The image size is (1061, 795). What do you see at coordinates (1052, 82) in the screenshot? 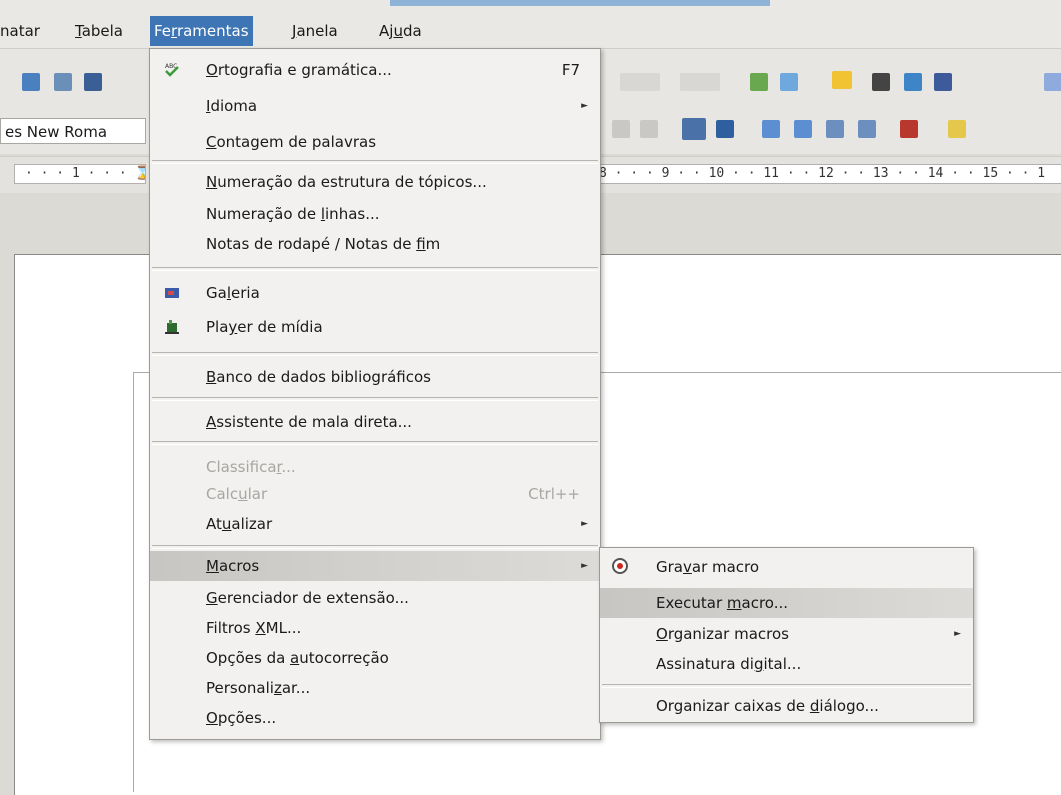
I see `data-sources-icon` at bounding box center [1052, 82].